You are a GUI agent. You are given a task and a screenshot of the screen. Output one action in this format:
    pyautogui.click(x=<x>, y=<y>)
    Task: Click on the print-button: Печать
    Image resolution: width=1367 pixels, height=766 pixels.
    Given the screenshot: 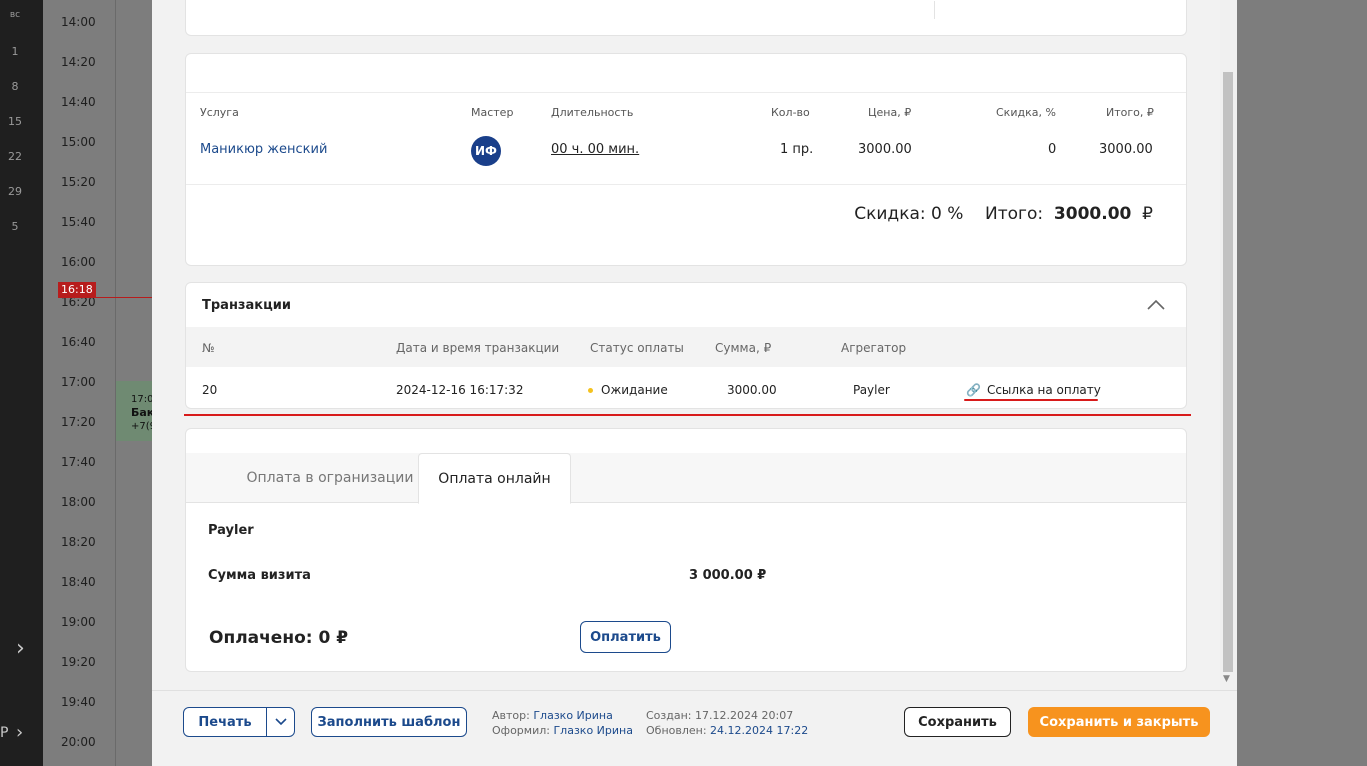 What is the action you would take?
    pyautogui.click(x=225, y=722)
    